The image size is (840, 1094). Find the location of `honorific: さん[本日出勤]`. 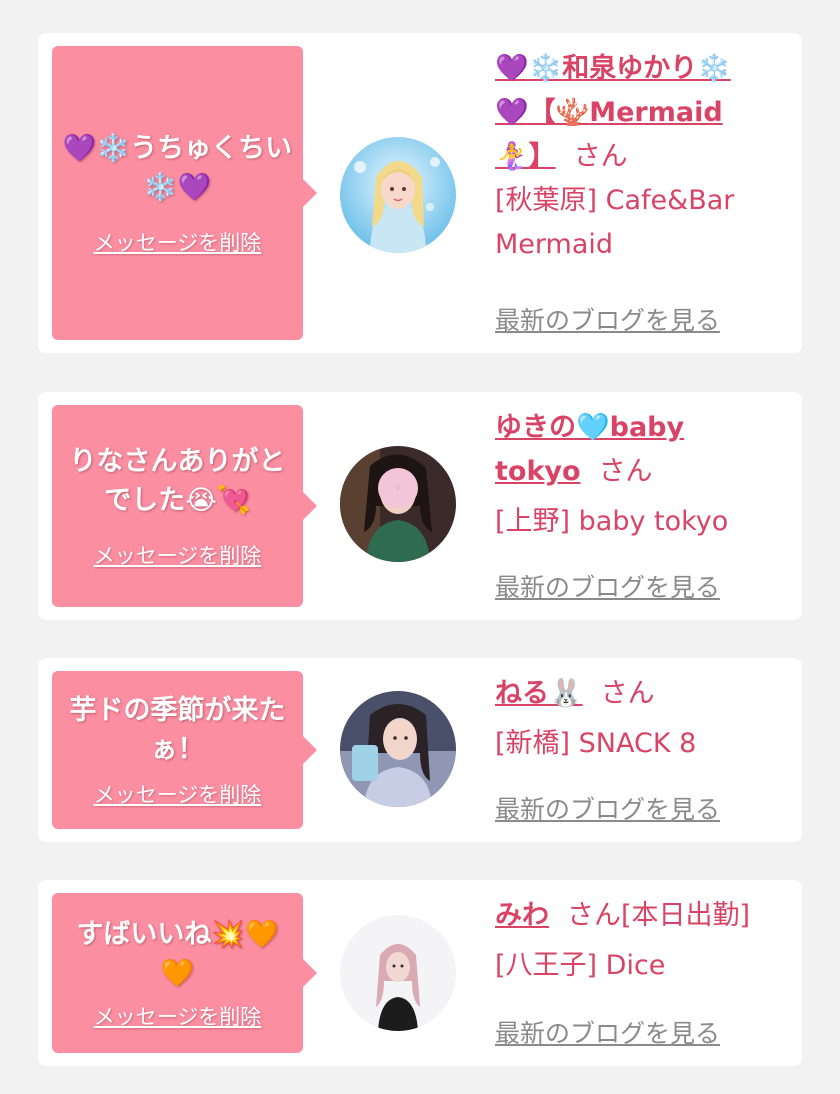

honorific: さん[本日出勤] is located at coordinates (659, 915).